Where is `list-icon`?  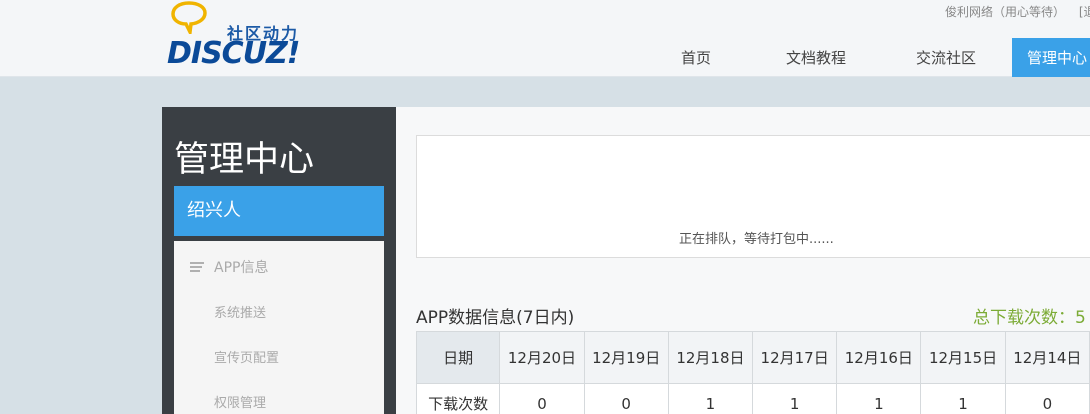 list-icon is located at coordinates (197, 267).